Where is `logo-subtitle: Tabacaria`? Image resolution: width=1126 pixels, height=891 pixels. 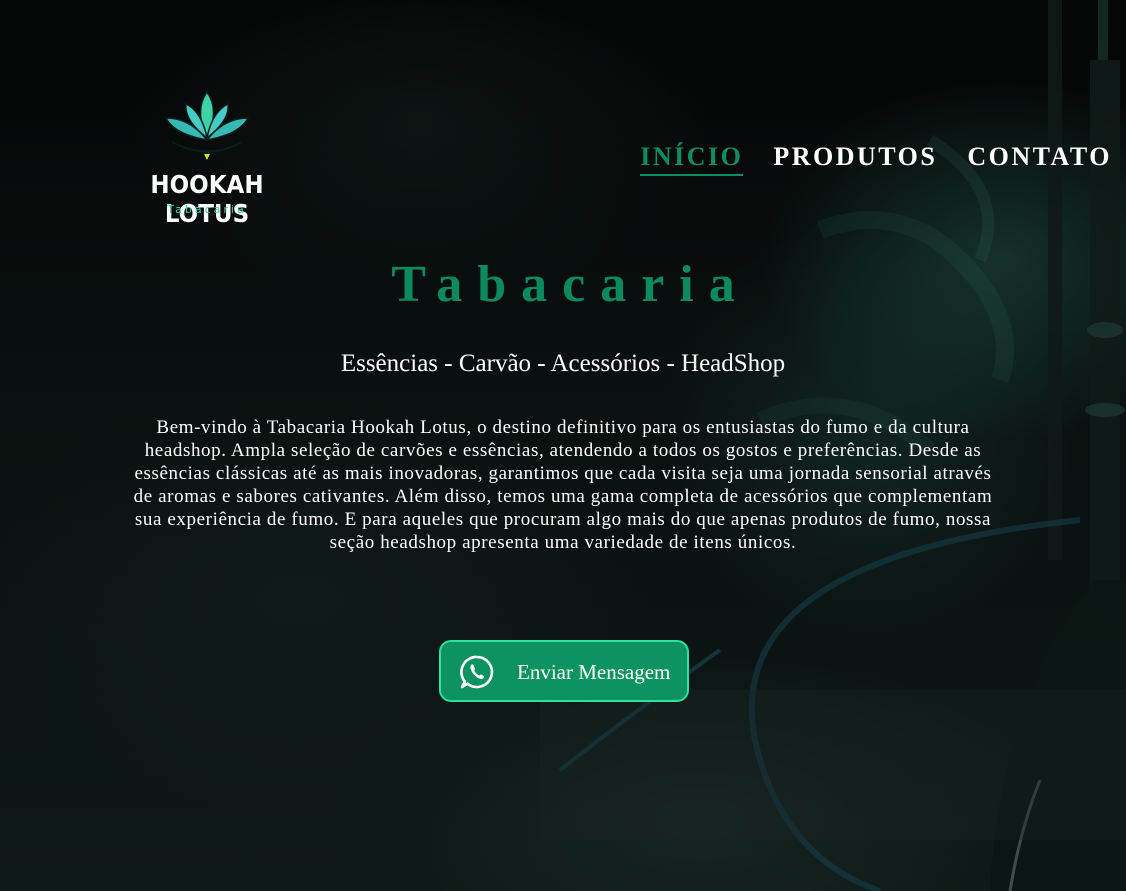
logo-subtitle: Tabacaria is located at coordinates (207, 209).